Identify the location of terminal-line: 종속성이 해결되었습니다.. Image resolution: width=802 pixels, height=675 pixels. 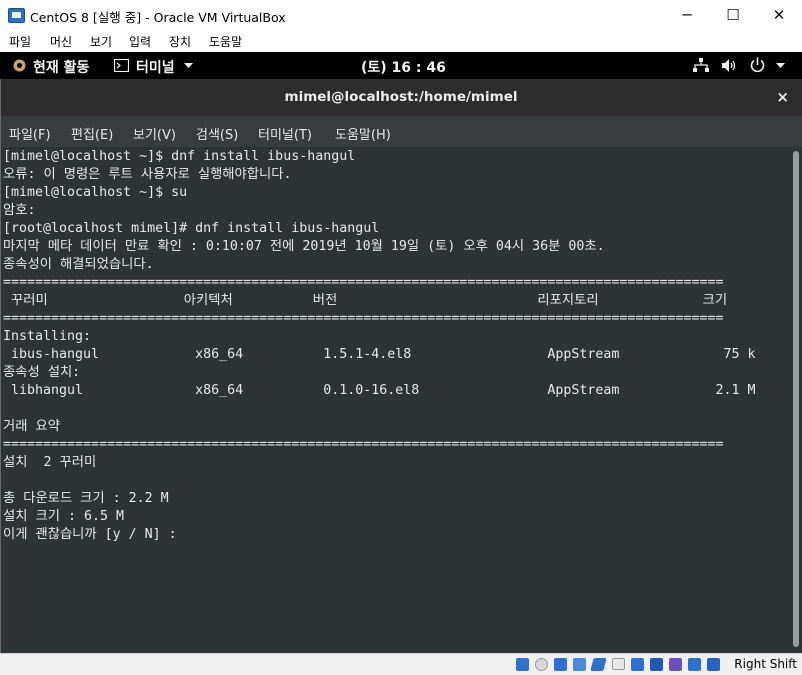
(78, 264).